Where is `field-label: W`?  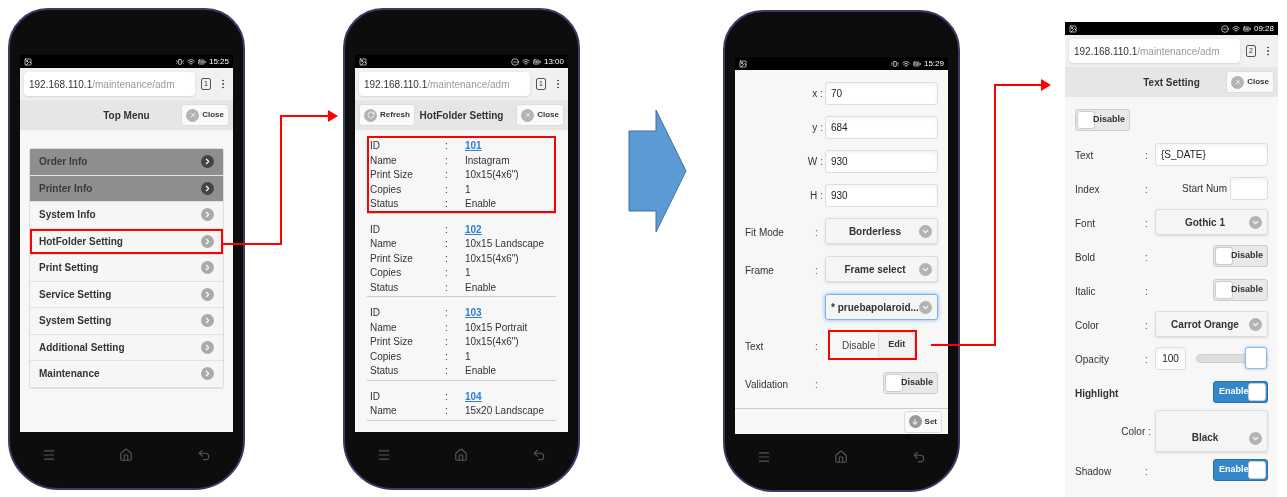
field-label: W is located at coordinates (812, 161).